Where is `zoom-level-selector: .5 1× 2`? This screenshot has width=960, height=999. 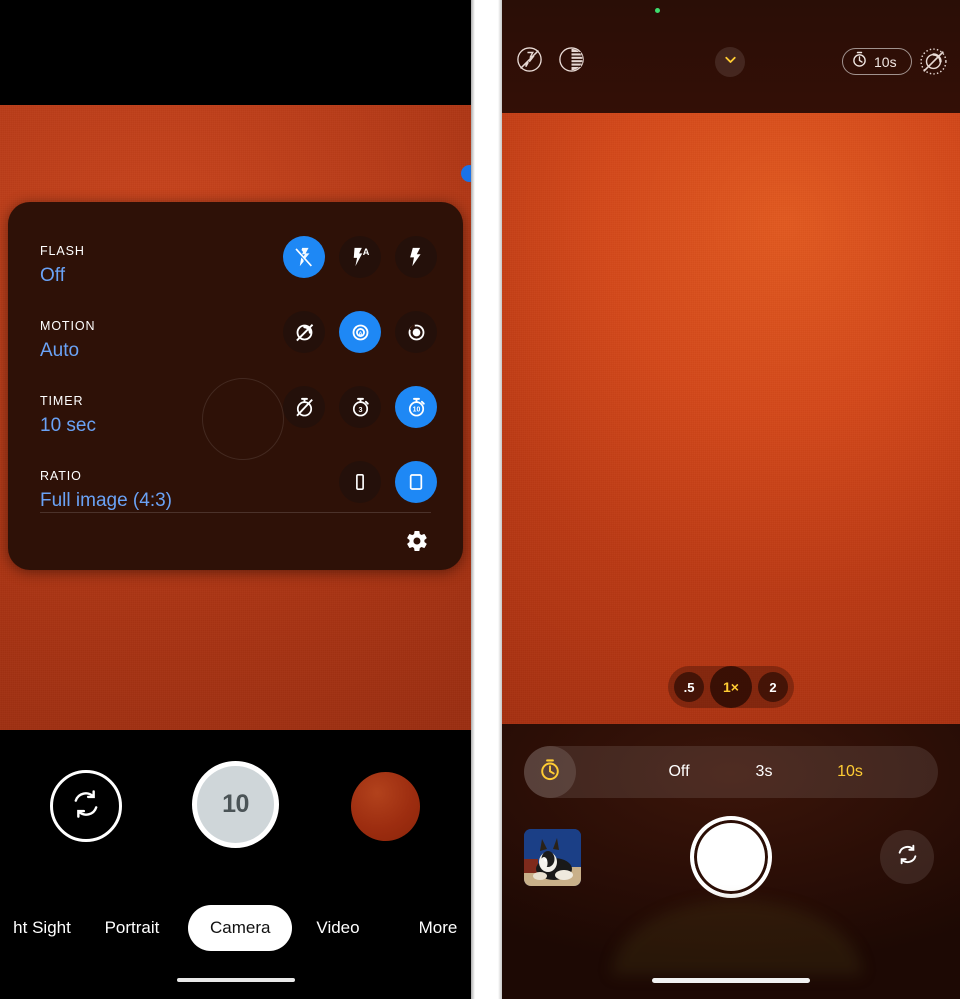 zoom-level-selector: .5 1× 2 is located at coordinates (731, 687).